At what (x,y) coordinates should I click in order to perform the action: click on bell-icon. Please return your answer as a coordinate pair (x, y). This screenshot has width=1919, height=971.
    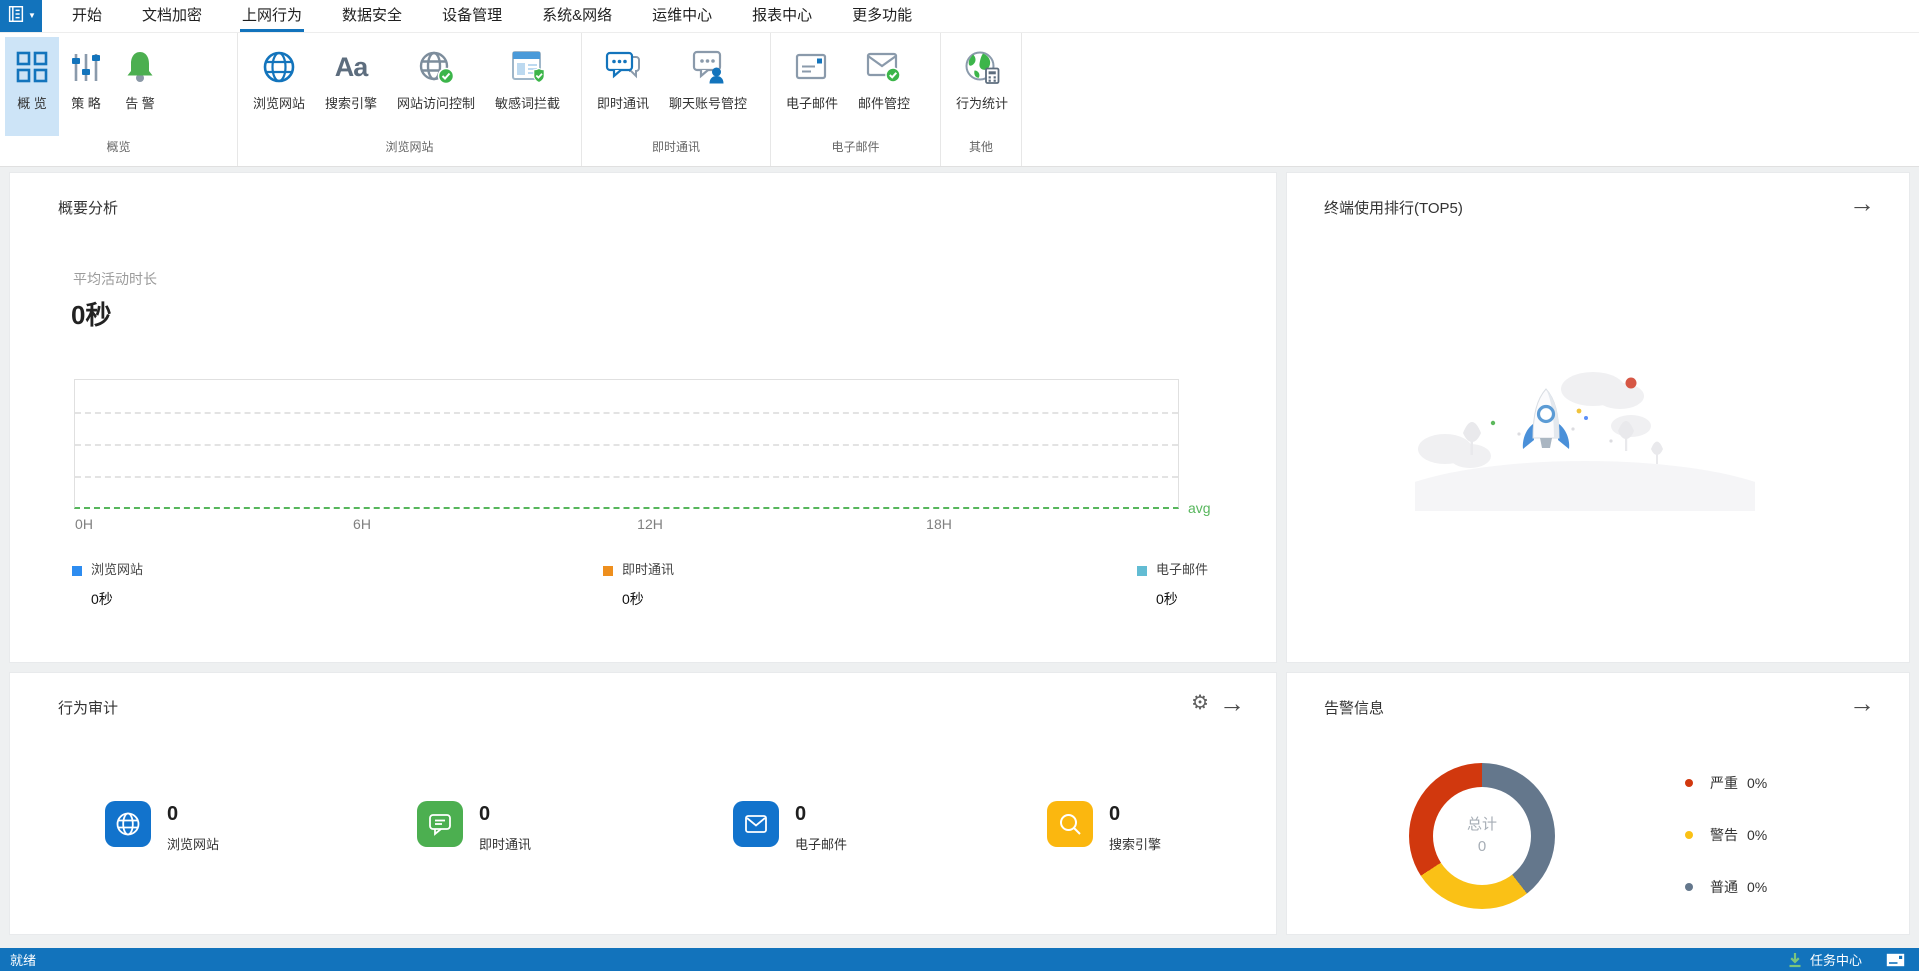
    Looking at the image, I should click on (140, 67).